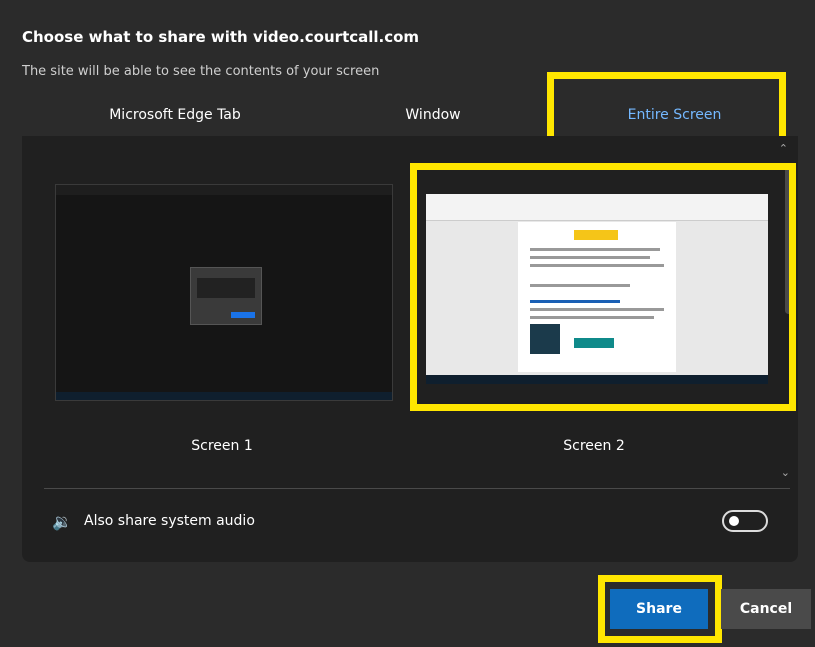  What do you see at coordinates (224, 190) in the screenshot?
I see `thumbnail-topbar` at bounding box center [224, 190].